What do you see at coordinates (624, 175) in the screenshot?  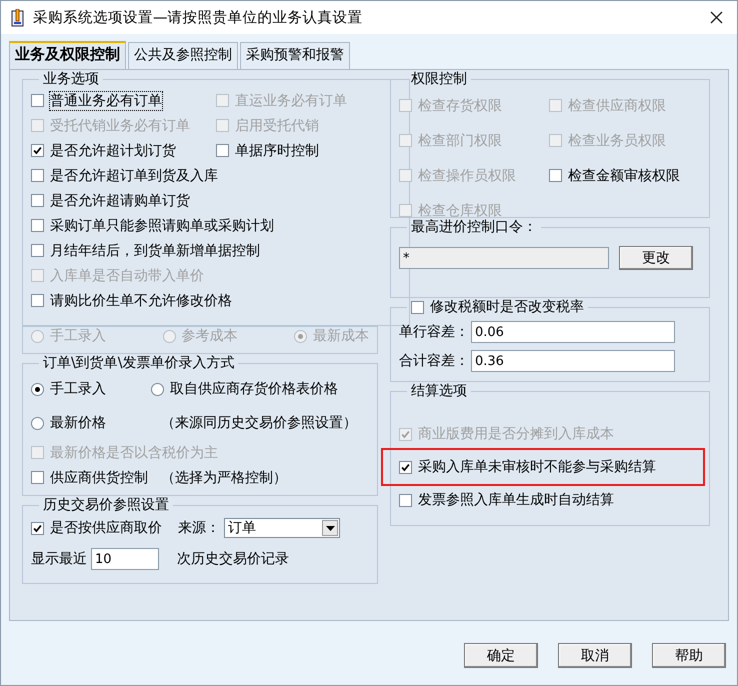 I see `option-label: 检查金额审核权限` at bounding box center [624, 175].